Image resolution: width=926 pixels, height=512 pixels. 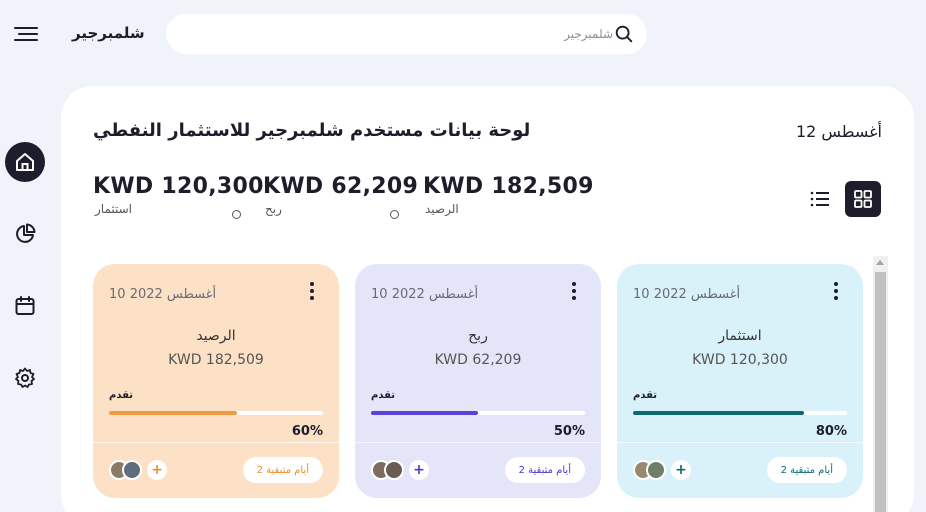 I want to click on scrollbar, so click(x=880, y=384).